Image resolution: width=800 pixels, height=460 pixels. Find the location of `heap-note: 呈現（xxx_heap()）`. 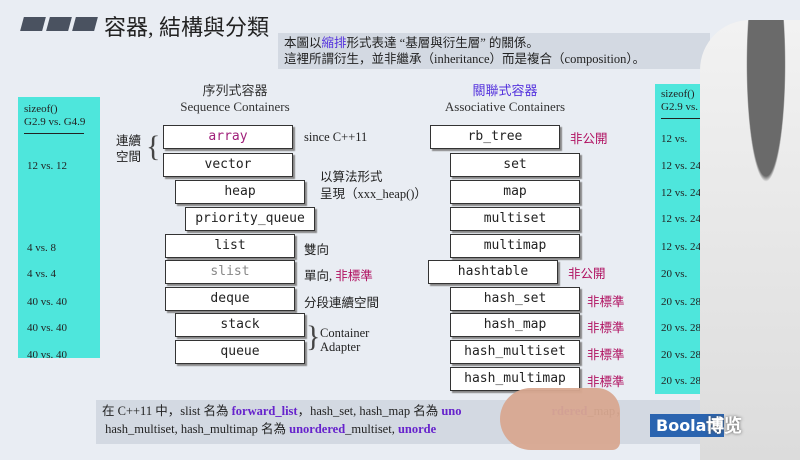

heap-note: 呈現（xxx_heap()） is located at coordinates (373, 194).